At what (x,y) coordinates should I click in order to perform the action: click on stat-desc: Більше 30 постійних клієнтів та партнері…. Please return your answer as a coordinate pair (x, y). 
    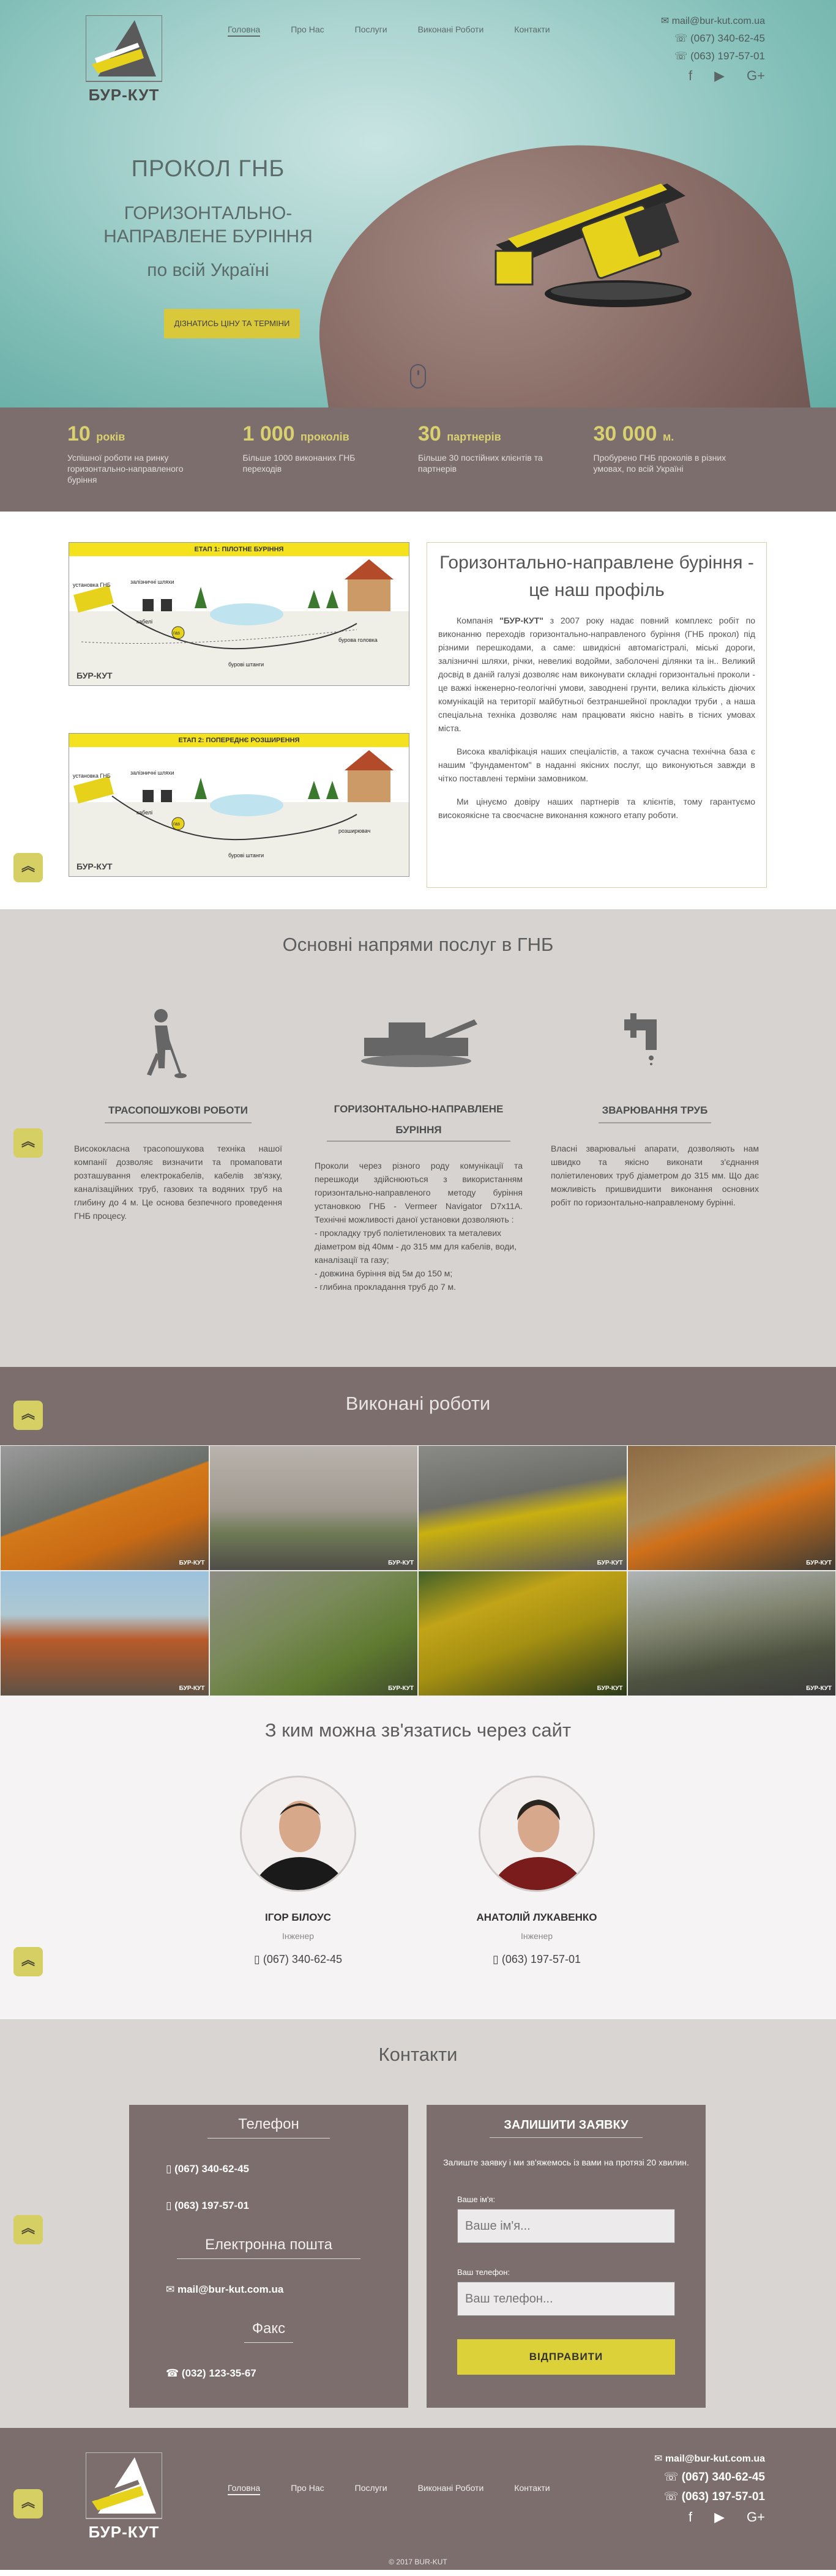
    Looking at the image, I should click on (480, 463).